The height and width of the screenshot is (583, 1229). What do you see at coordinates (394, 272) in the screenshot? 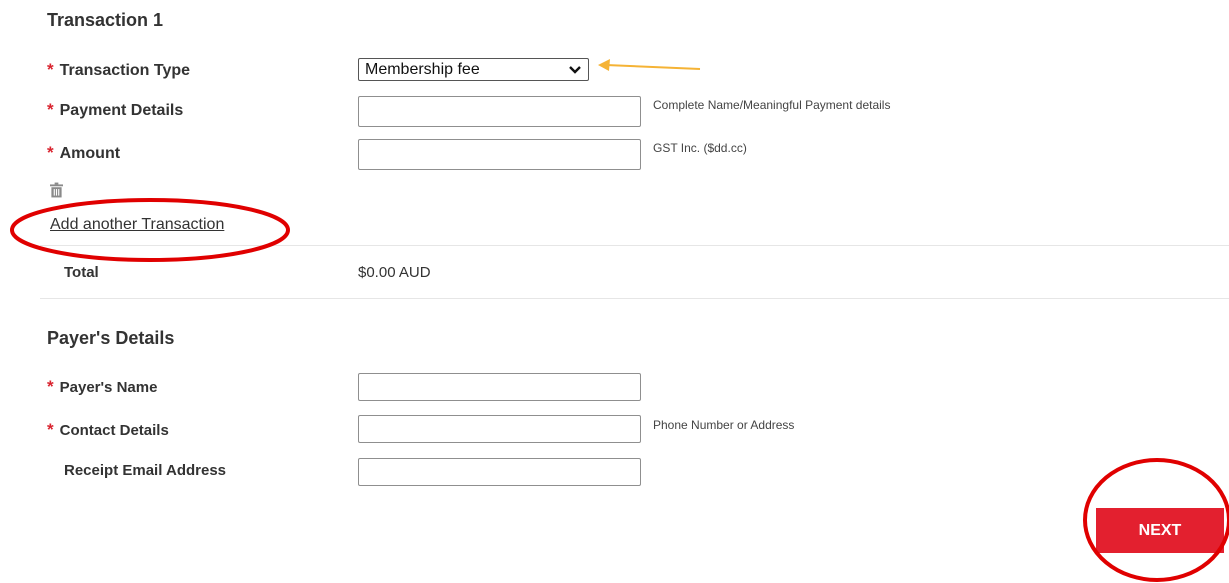
I see `total-value: $0.00 AUD` at bounding box center [394, 272].